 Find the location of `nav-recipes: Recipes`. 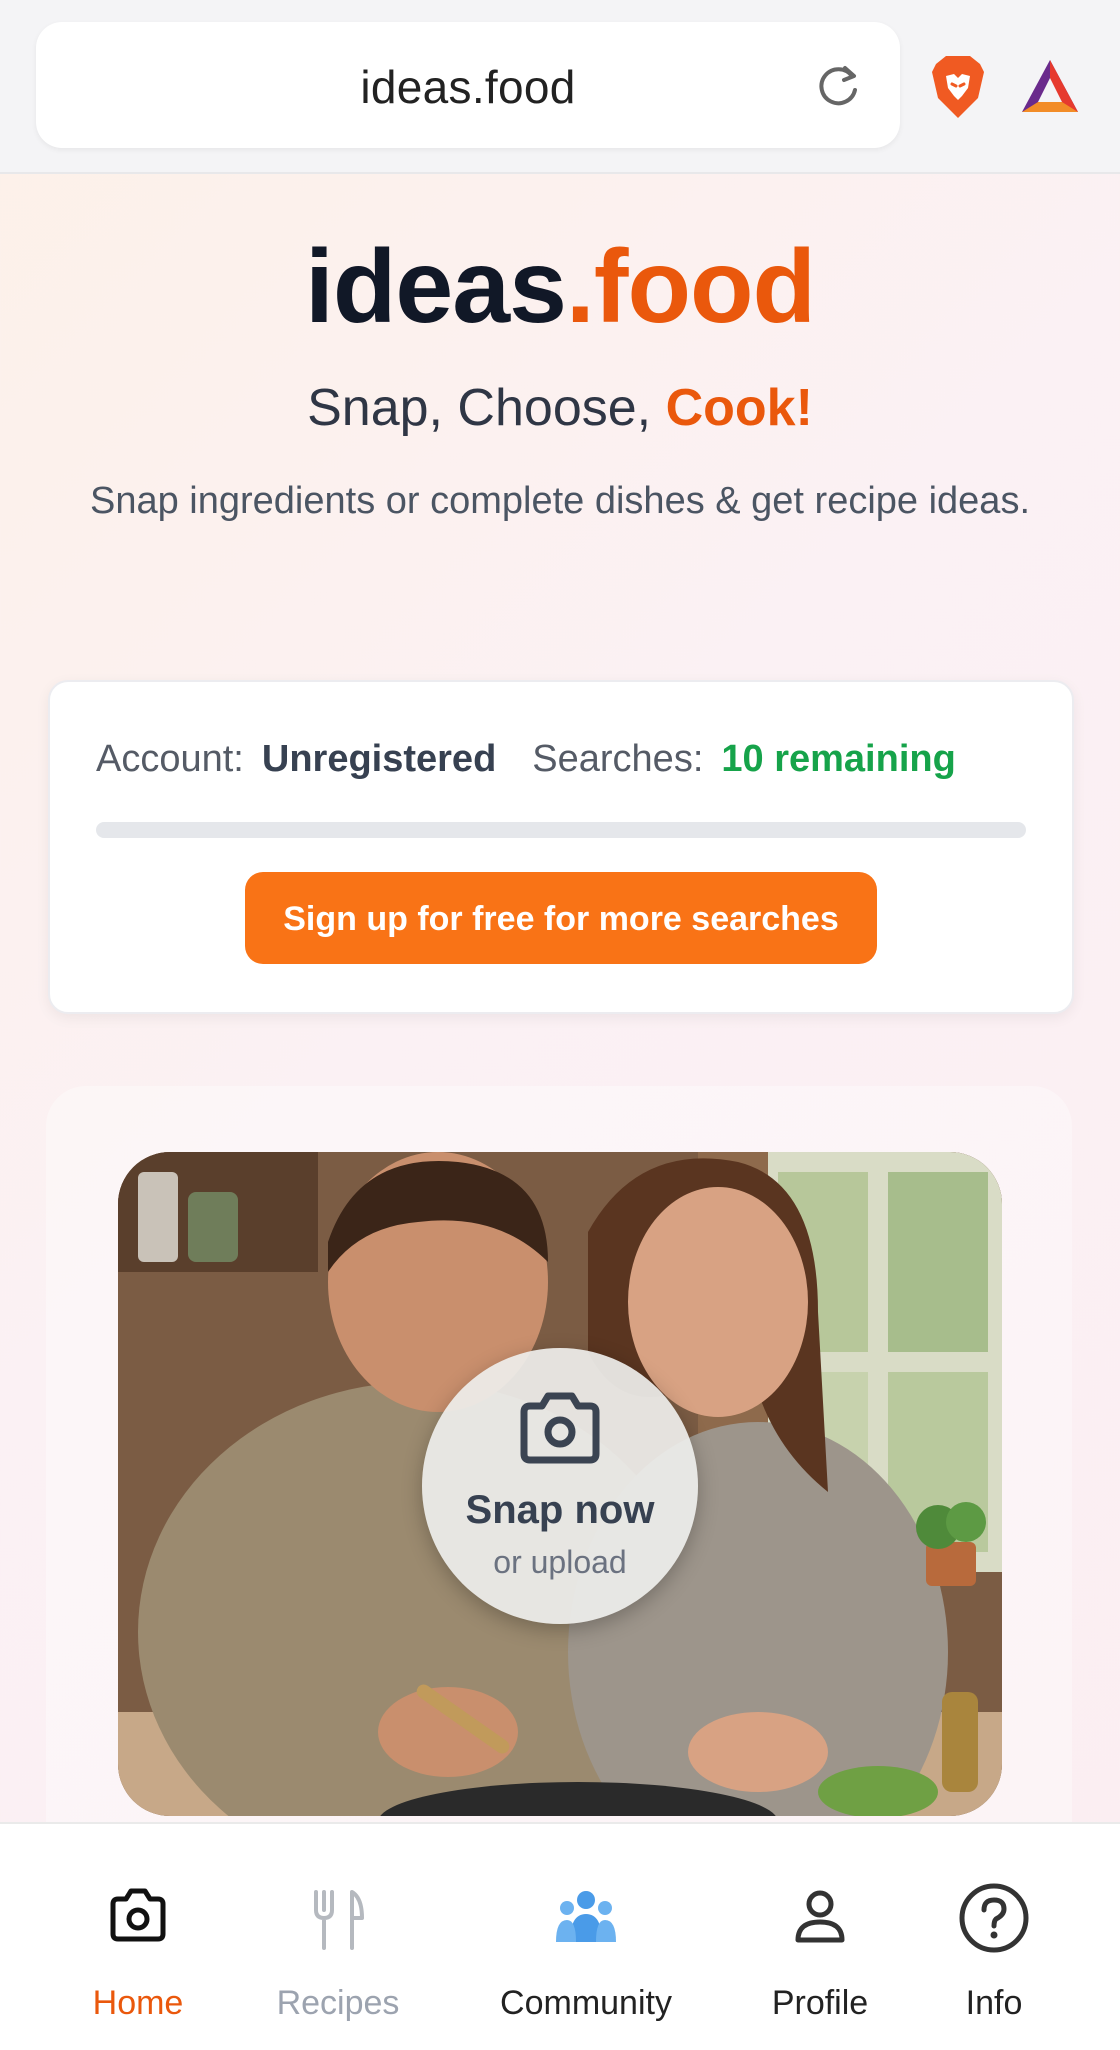

nav-recipes: Recipes is located at coordinates (338, 1937).